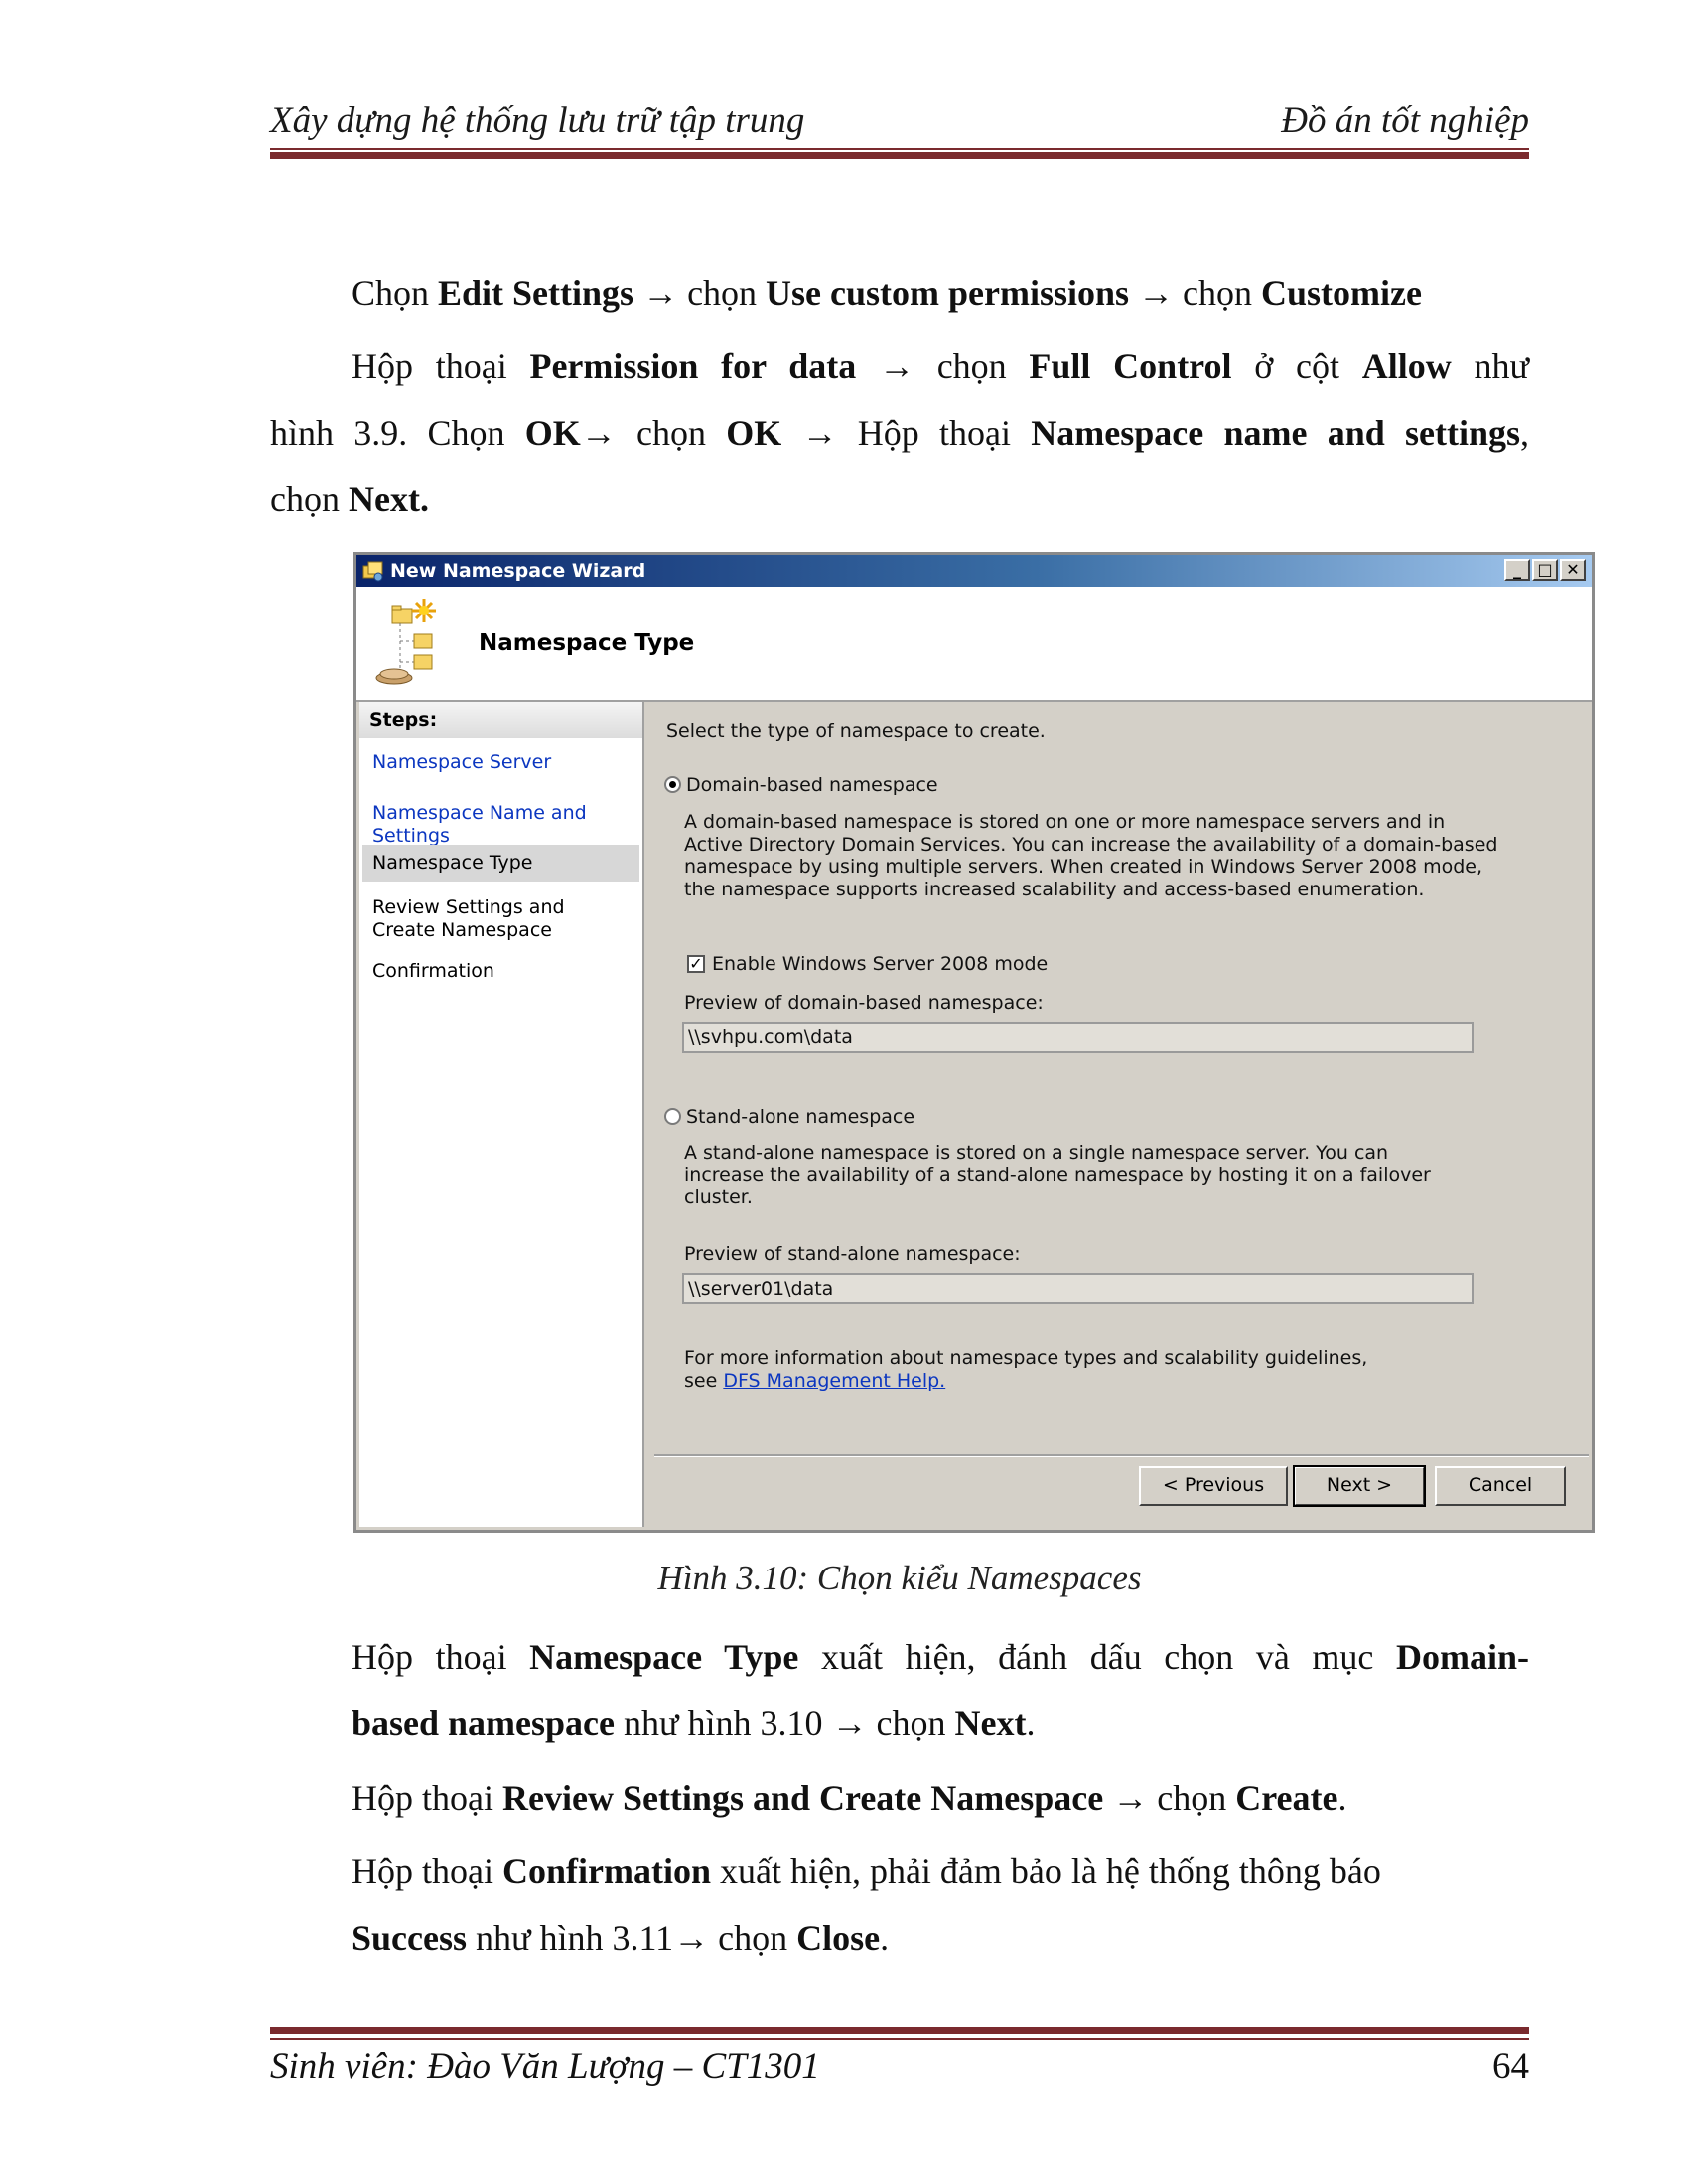 This screenshot has height=2184, width=1688. I want to click on standalone-label: Stand-alone namespace, so click(800, 1117).